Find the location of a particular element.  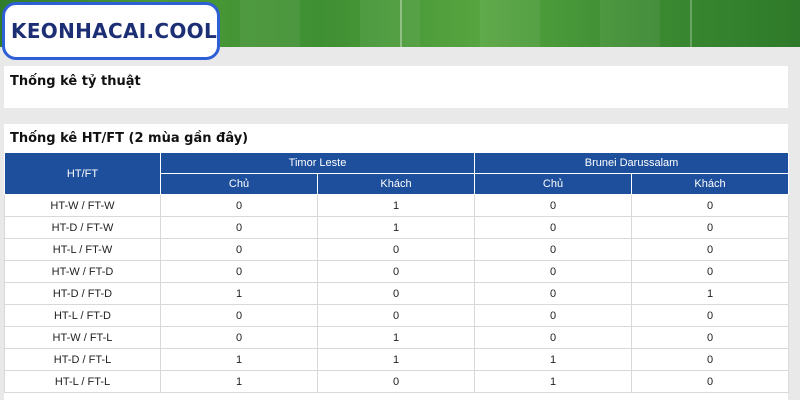

table-row: HT-W / FT-W 0 1 0 0 is located at coordinates (397, 205).